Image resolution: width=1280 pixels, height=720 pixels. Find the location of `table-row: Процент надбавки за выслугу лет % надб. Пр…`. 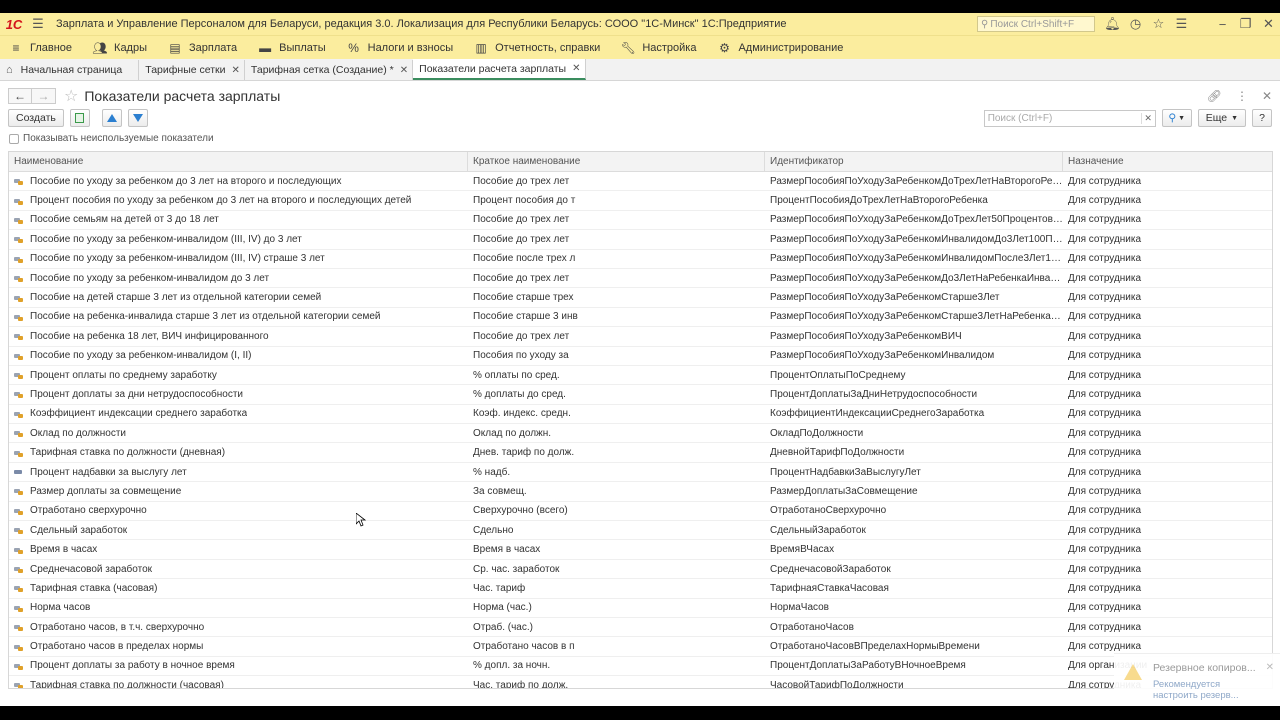

table-row: Процент надбавки за выслугу лет % надб. Пр… is located at coordinates (640, 473).